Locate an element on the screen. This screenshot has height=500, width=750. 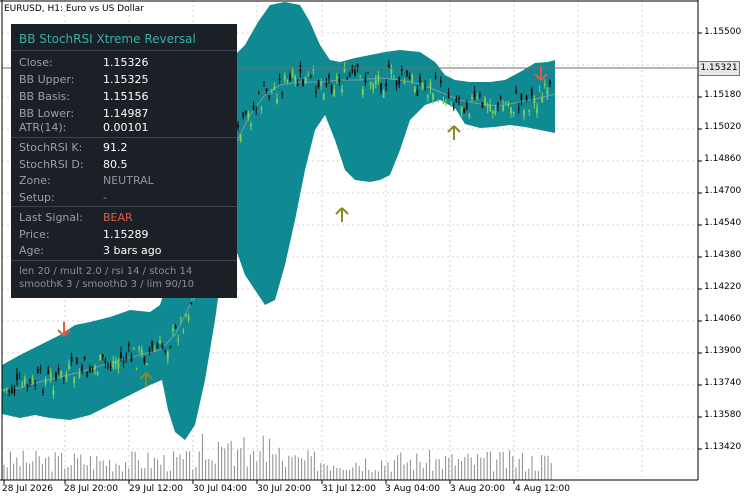
price-tick: 1.15500 is located at coordinates (723, 32).